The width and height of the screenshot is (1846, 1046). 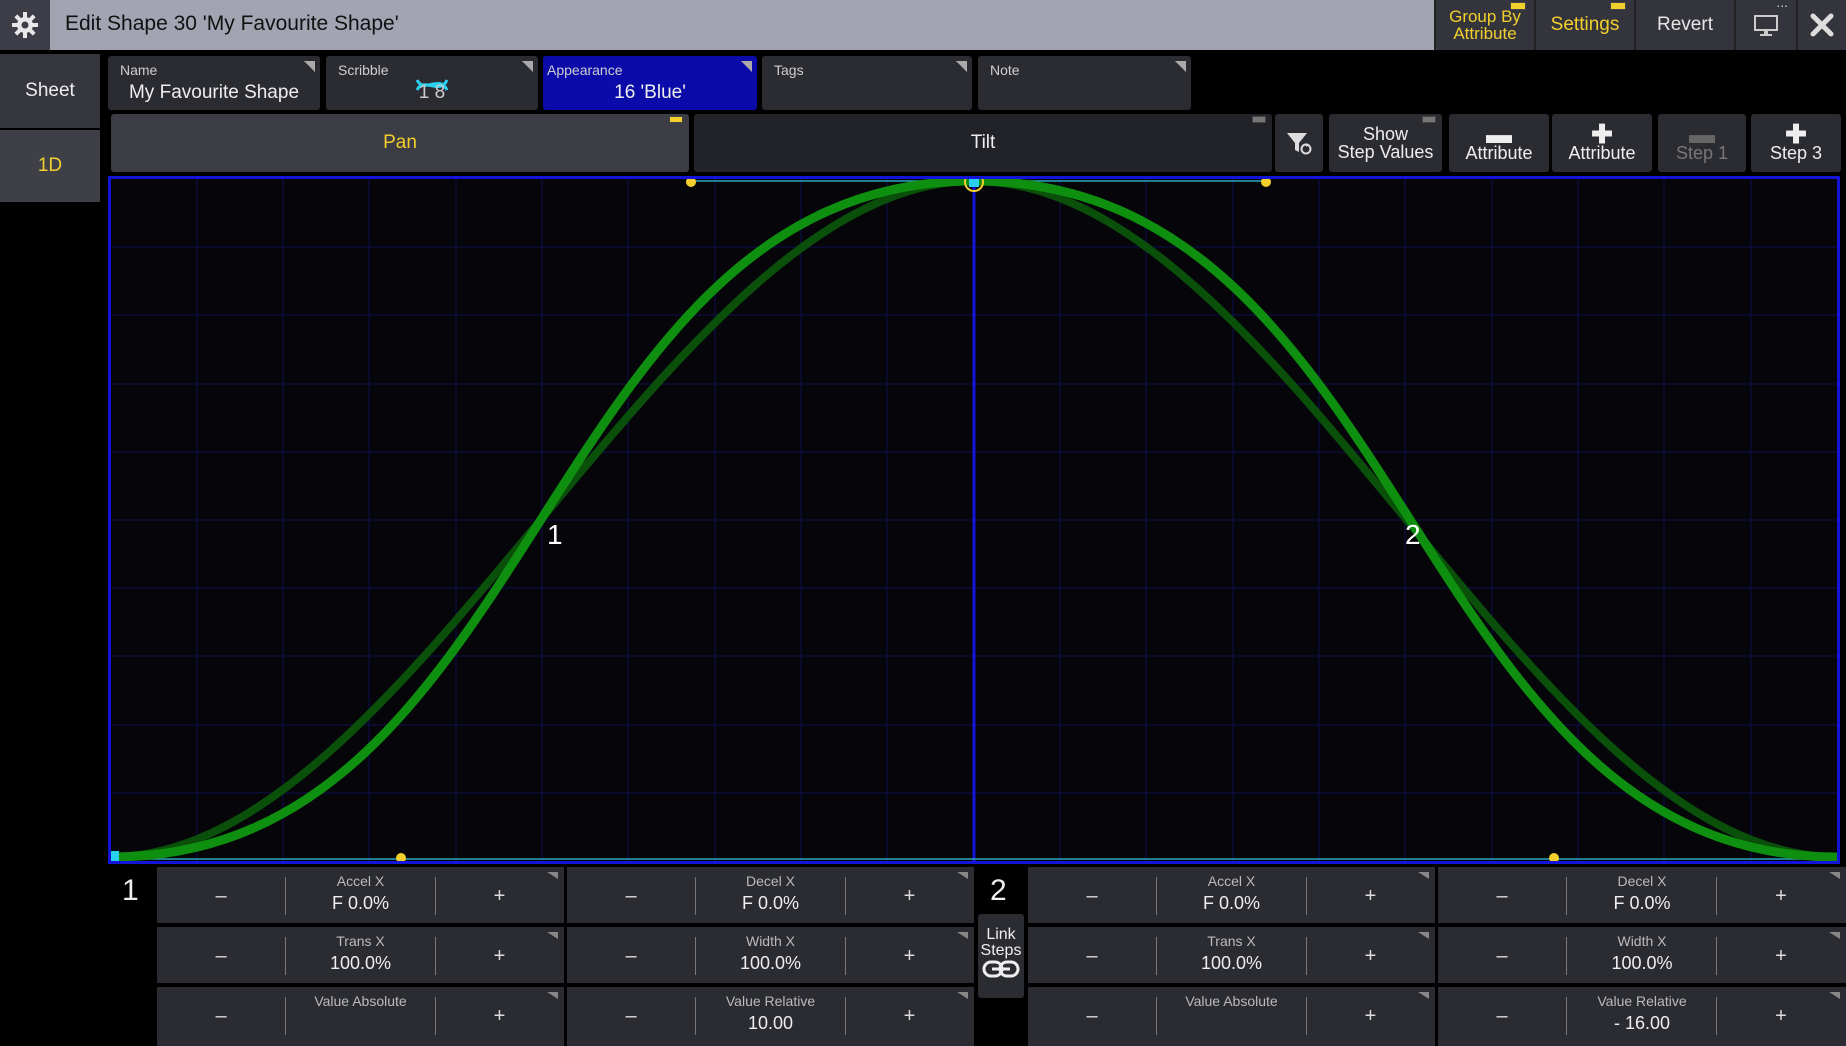 What do you see at coordinates (1485, 33) in the screenshot?
I see `group-by-label-line2: Attribute` at bounding box center [1485, 33].